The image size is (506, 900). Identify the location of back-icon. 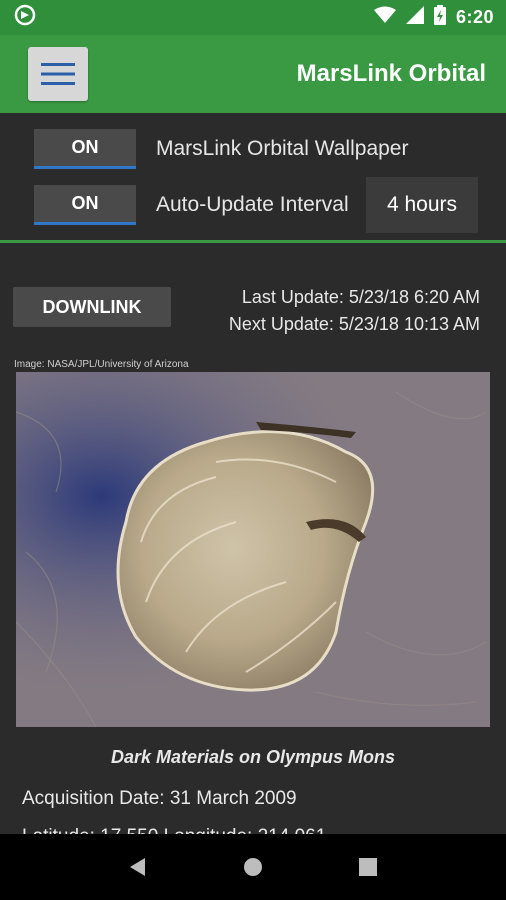
(137, 867).